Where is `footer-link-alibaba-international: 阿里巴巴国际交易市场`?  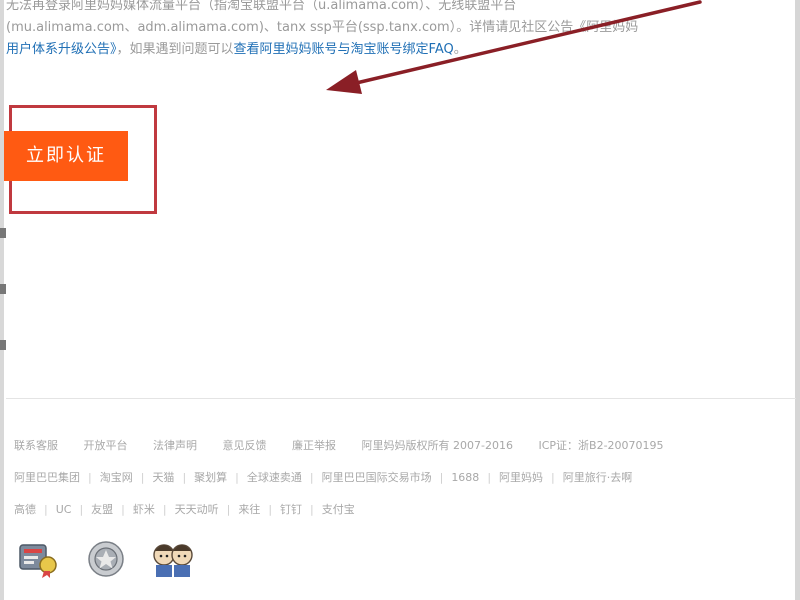
footer-link-alibaba-international: 阿里巴巴国际交易市场 is located at coordinates (377, 477).